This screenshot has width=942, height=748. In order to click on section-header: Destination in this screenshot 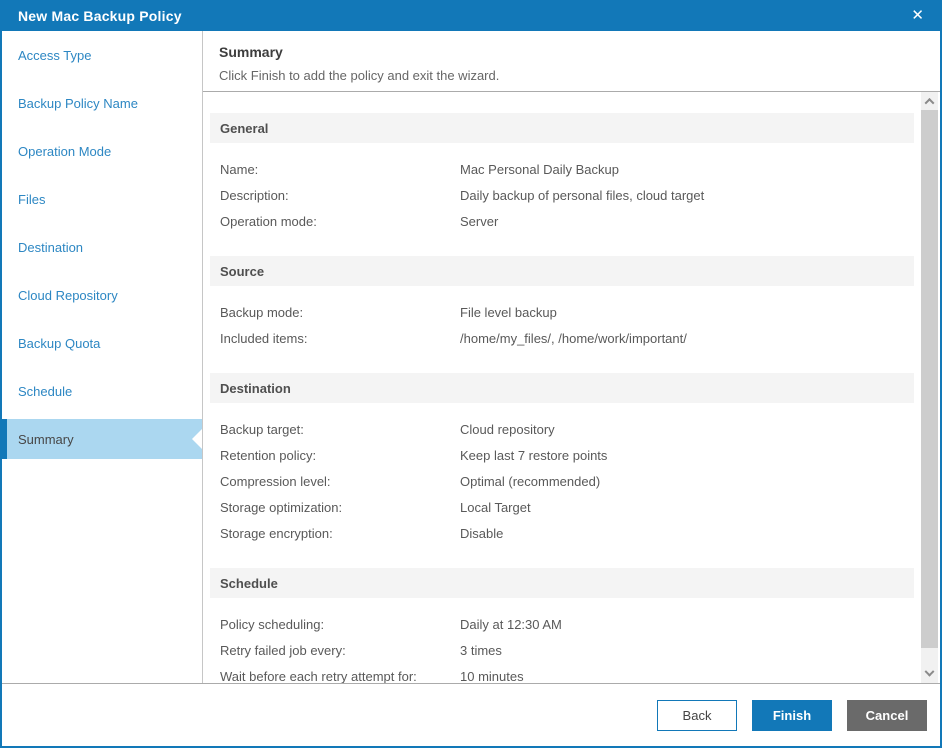, I will do `click(562, 388)`.